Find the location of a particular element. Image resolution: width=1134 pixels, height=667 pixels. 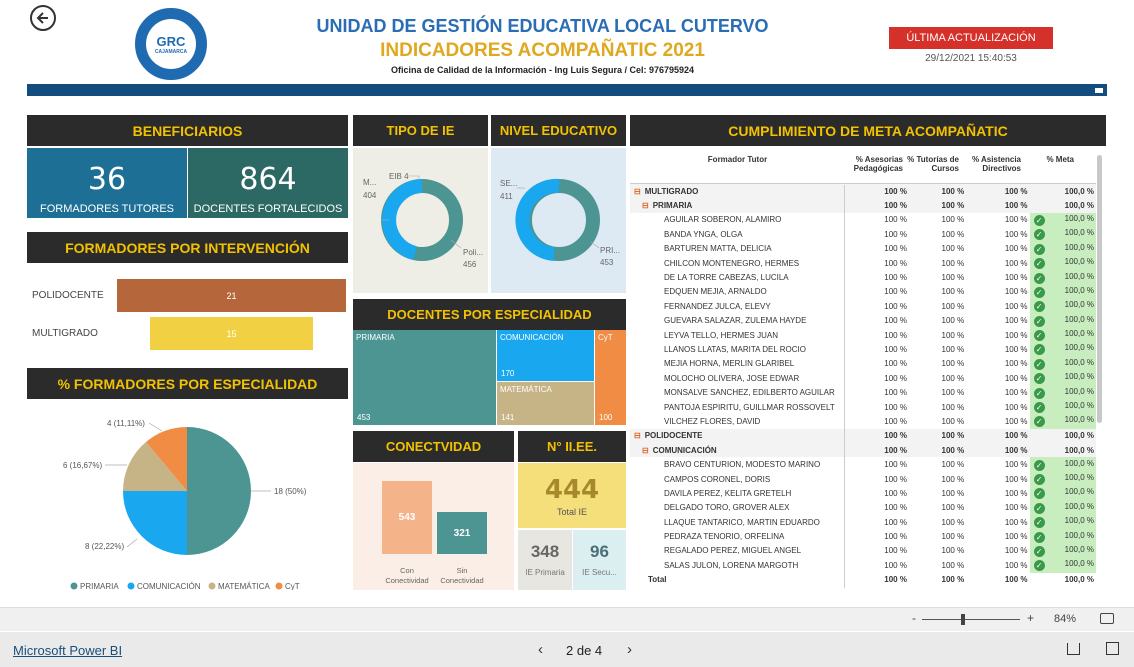

iiee-primaria-value: 348 is located at coordinates (545, 551).